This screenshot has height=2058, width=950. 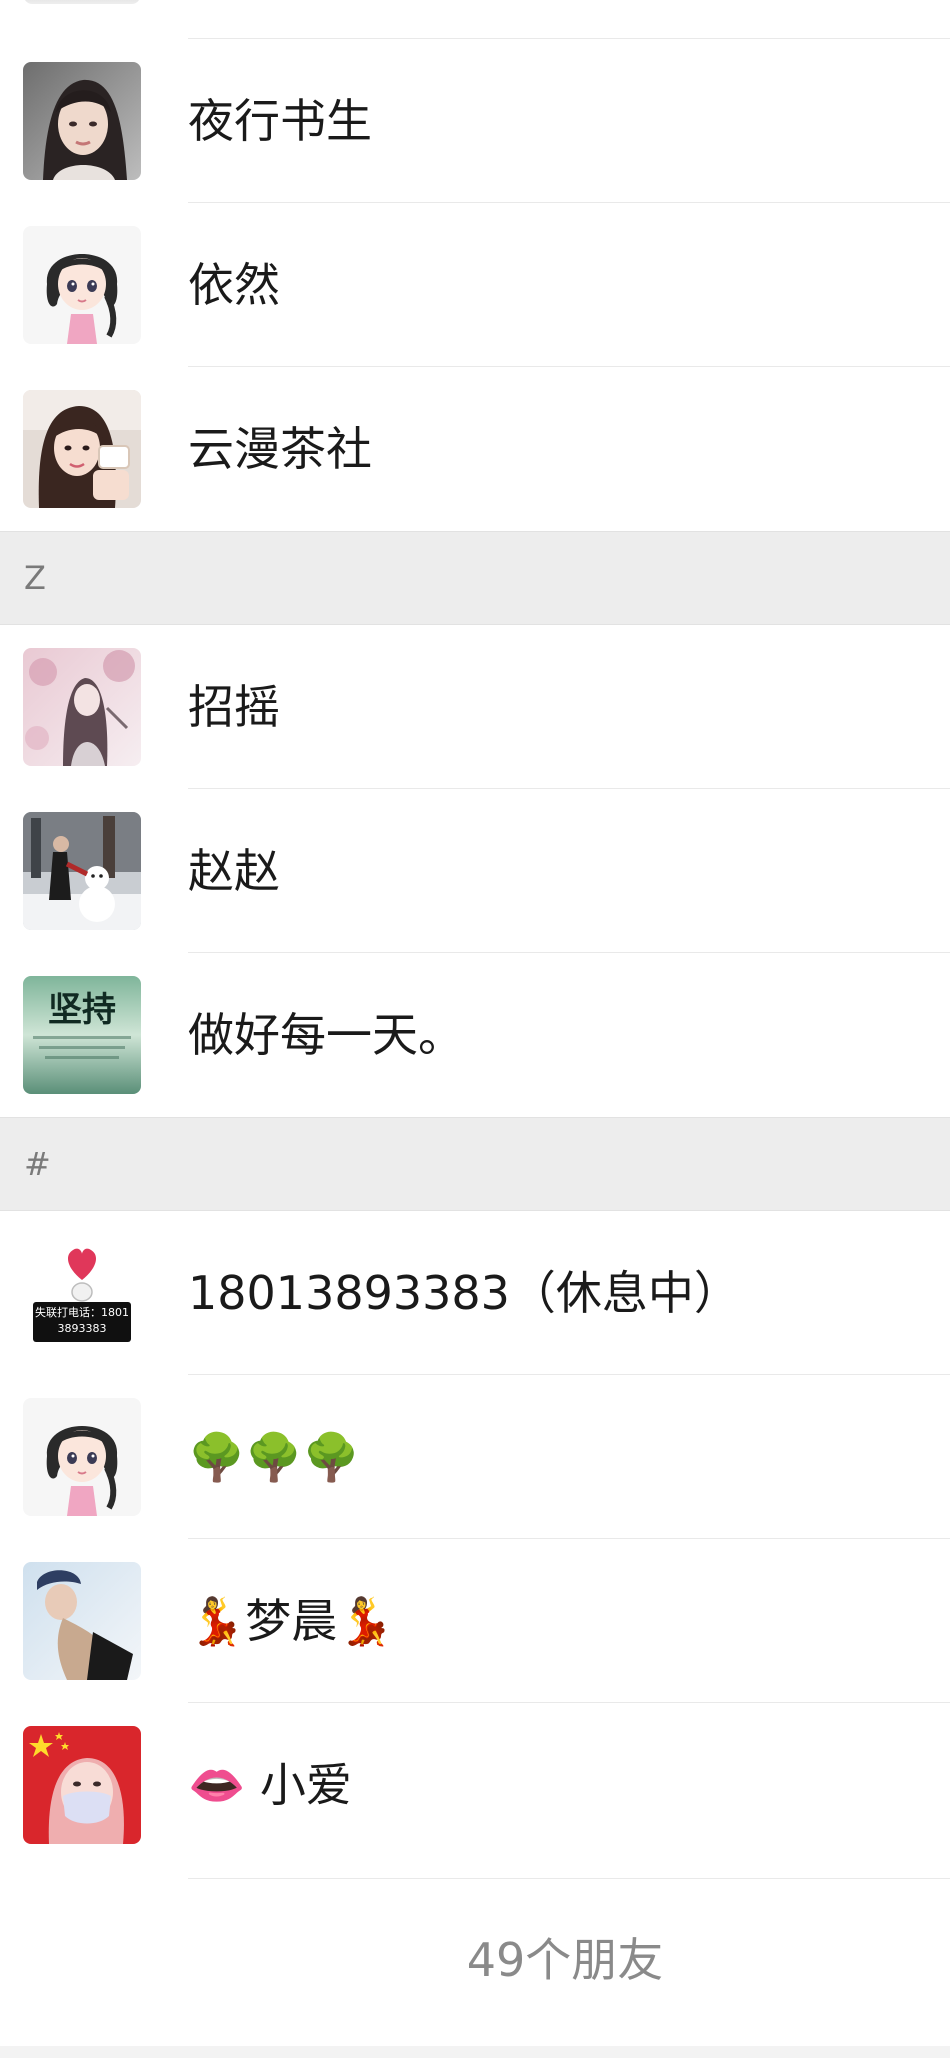 I want to click on contact-row: 🌳🌳🌳, so click(x=475, y=1457).